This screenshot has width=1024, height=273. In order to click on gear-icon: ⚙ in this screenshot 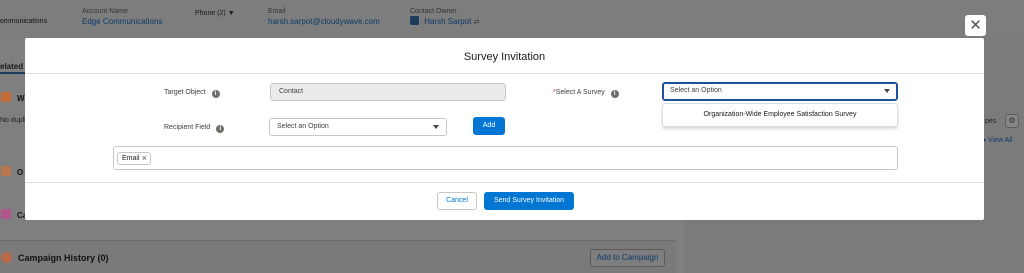, I will do `click(1012, 121)`.